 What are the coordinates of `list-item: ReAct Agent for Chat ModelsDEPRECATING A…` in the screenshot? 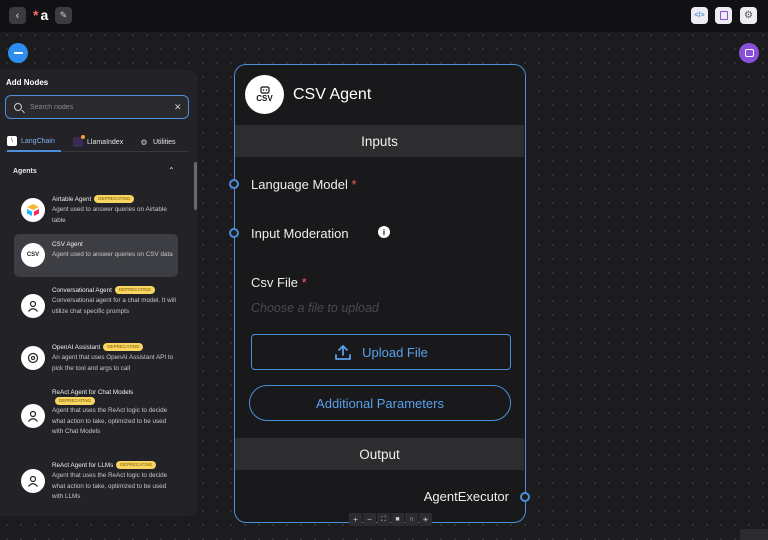 It's located at (96, 417).